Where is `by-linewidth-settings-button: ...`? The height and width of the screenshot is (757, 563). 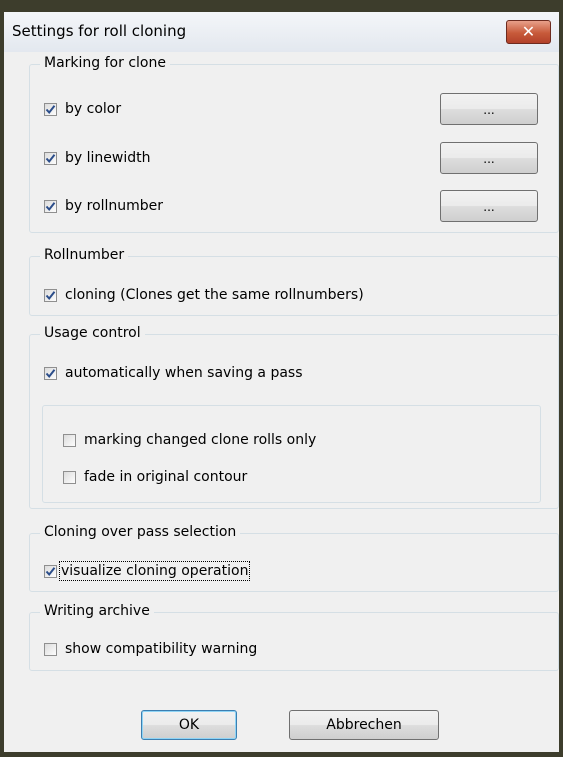 by-linewidth-settings-button: ... is located at coordinates (489, 158).